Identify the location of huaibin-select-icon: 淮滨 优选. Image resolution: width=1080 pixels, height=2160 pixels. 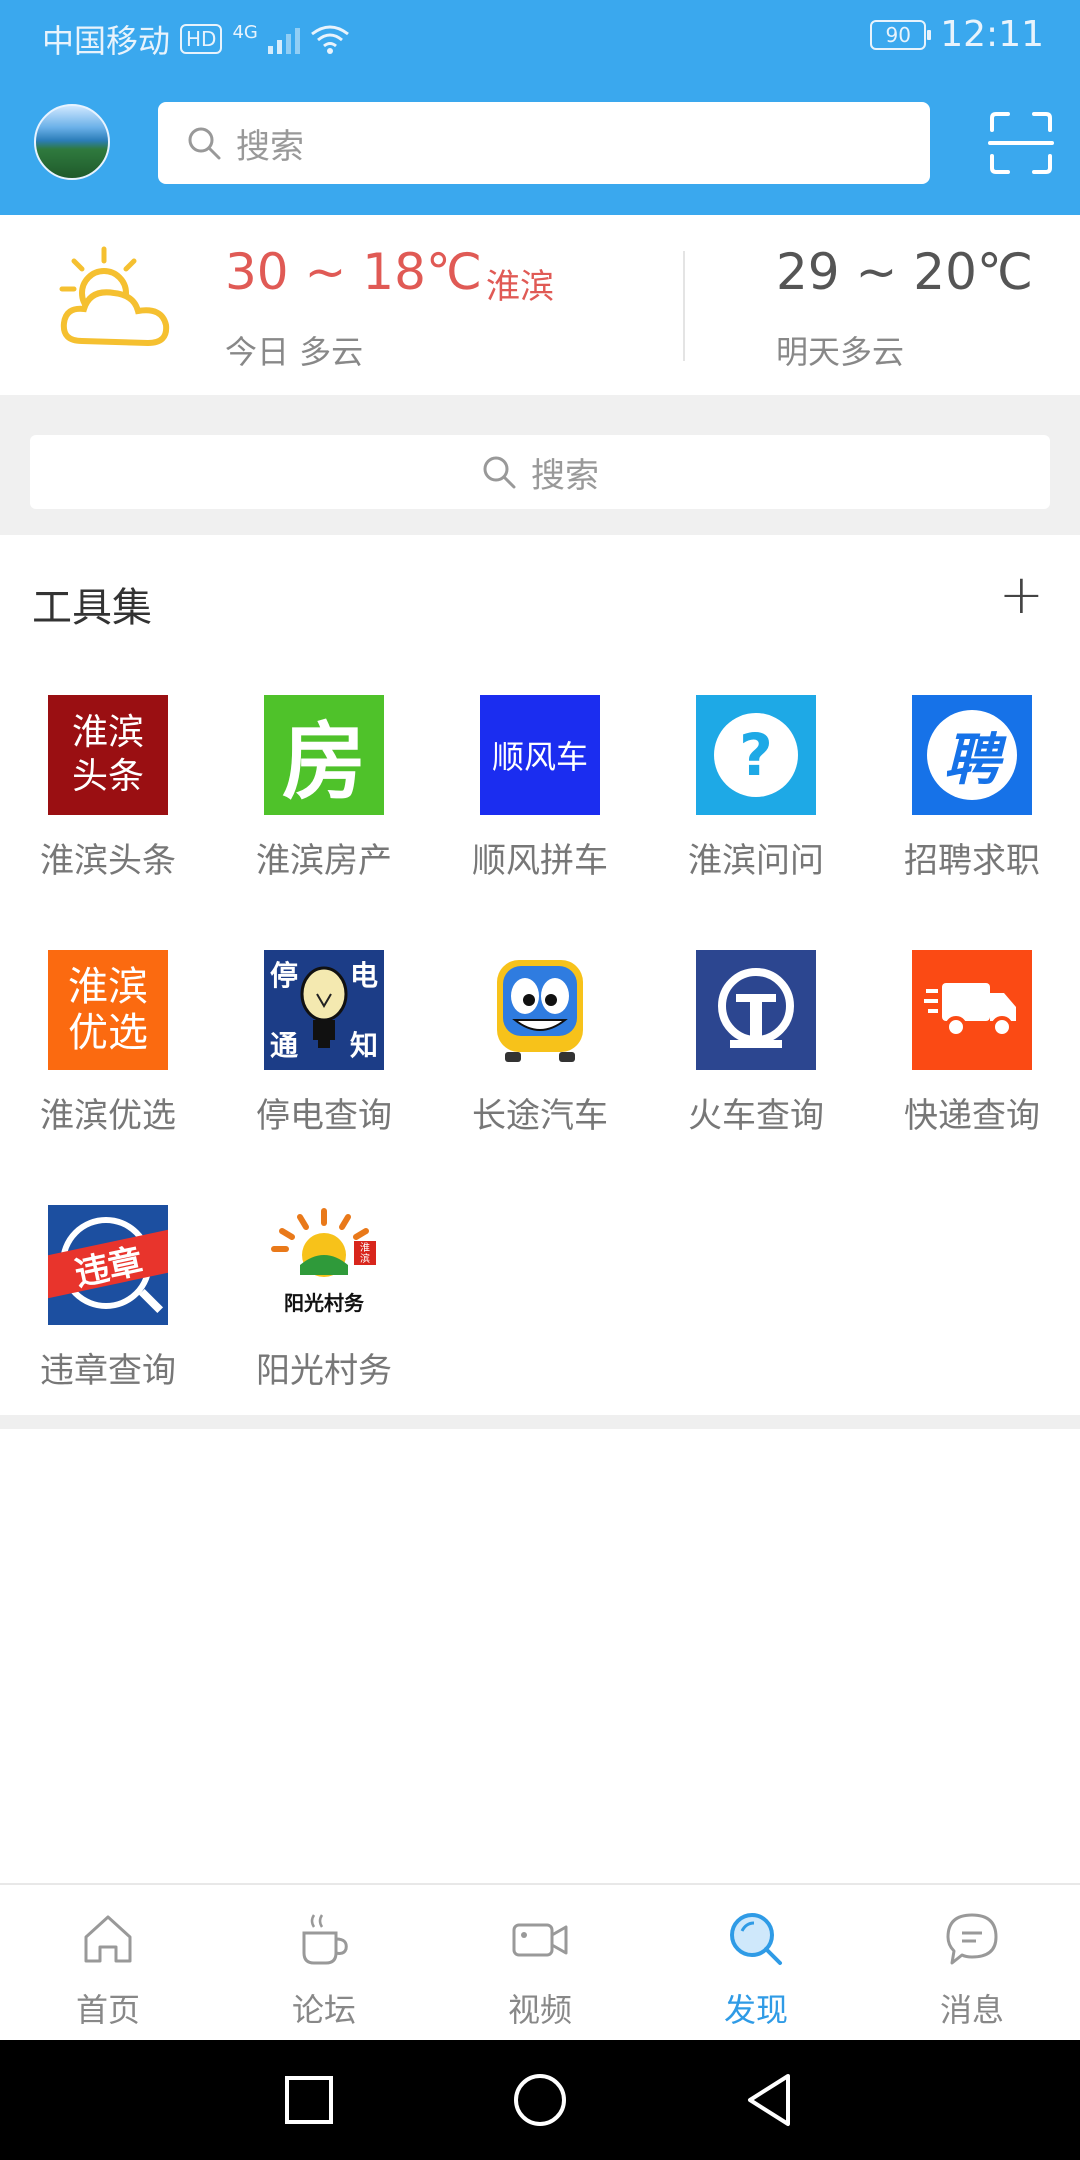
(108, 1010).